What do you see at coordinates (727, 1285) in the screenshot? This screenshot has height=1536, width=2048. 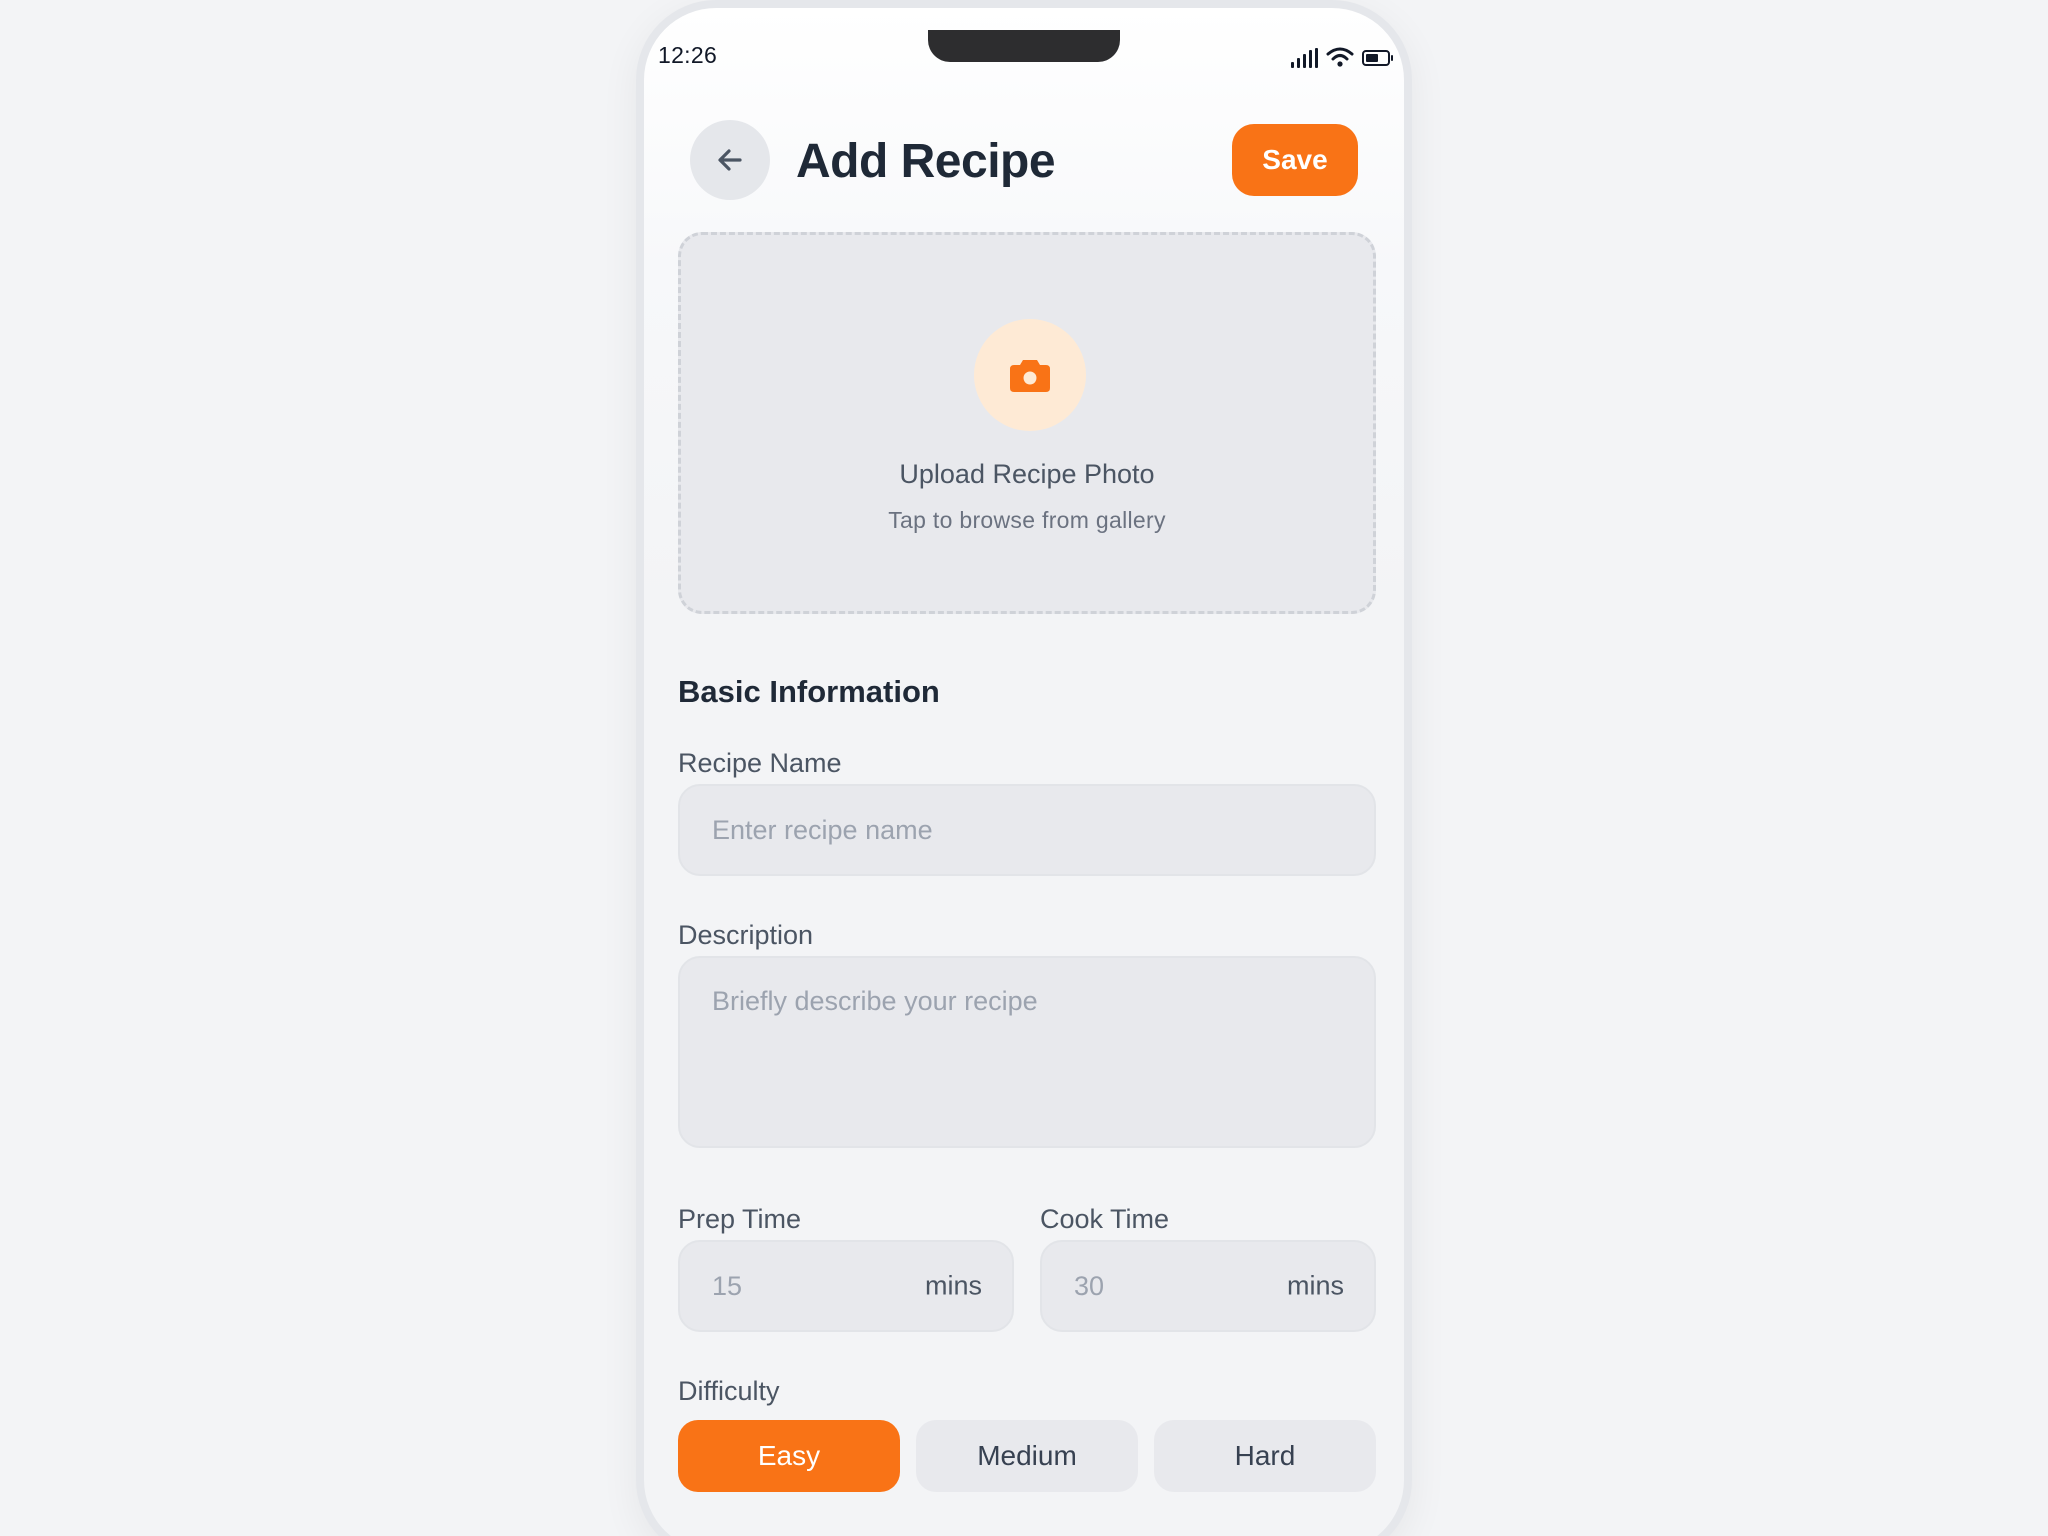 I see `prep-time-placeholder: 15` at bounding box center [727, 1285].